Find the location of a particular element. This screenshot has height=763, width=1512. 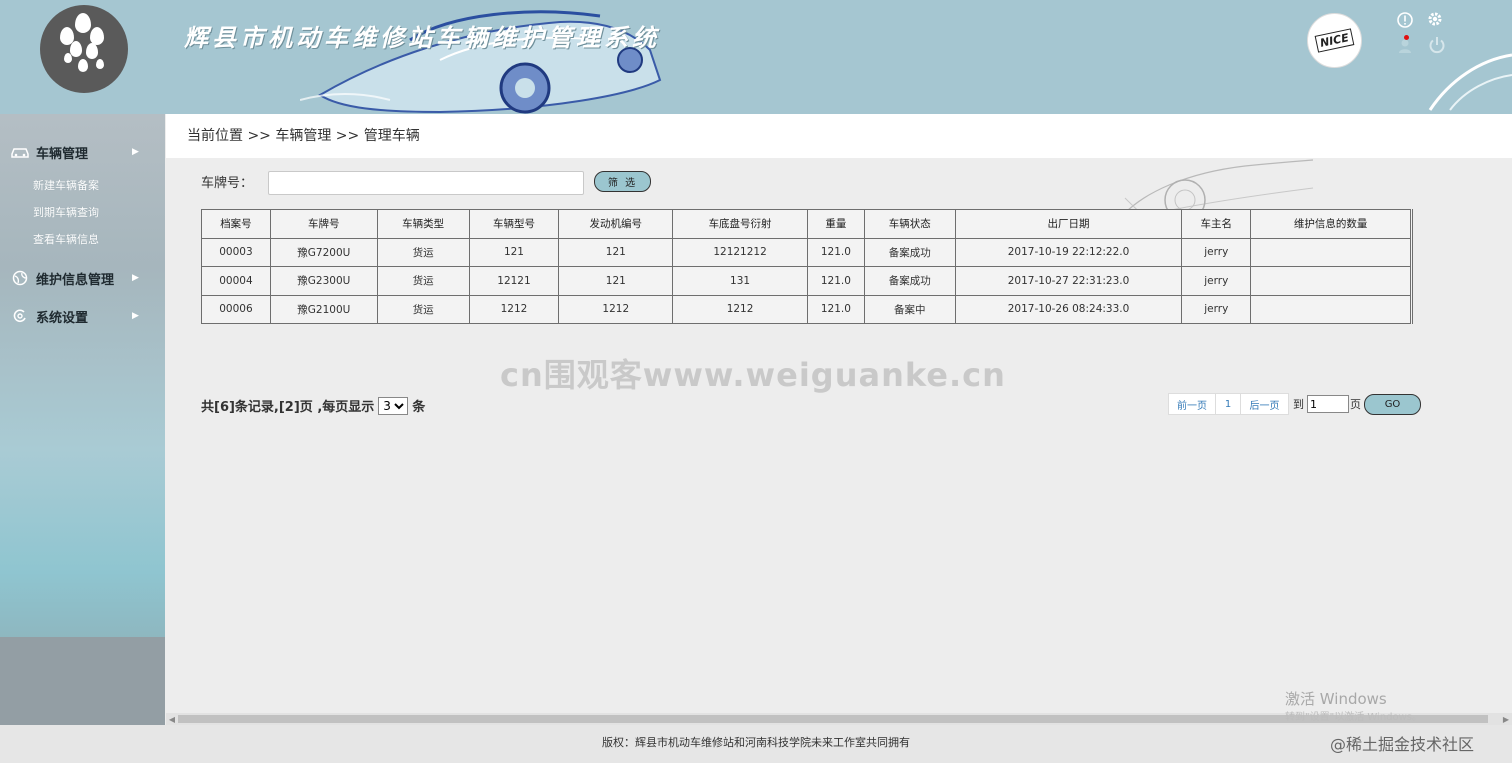

sidebar-item-view-vehicles: 查看车辆信息 is located at coordinates (66, 239).